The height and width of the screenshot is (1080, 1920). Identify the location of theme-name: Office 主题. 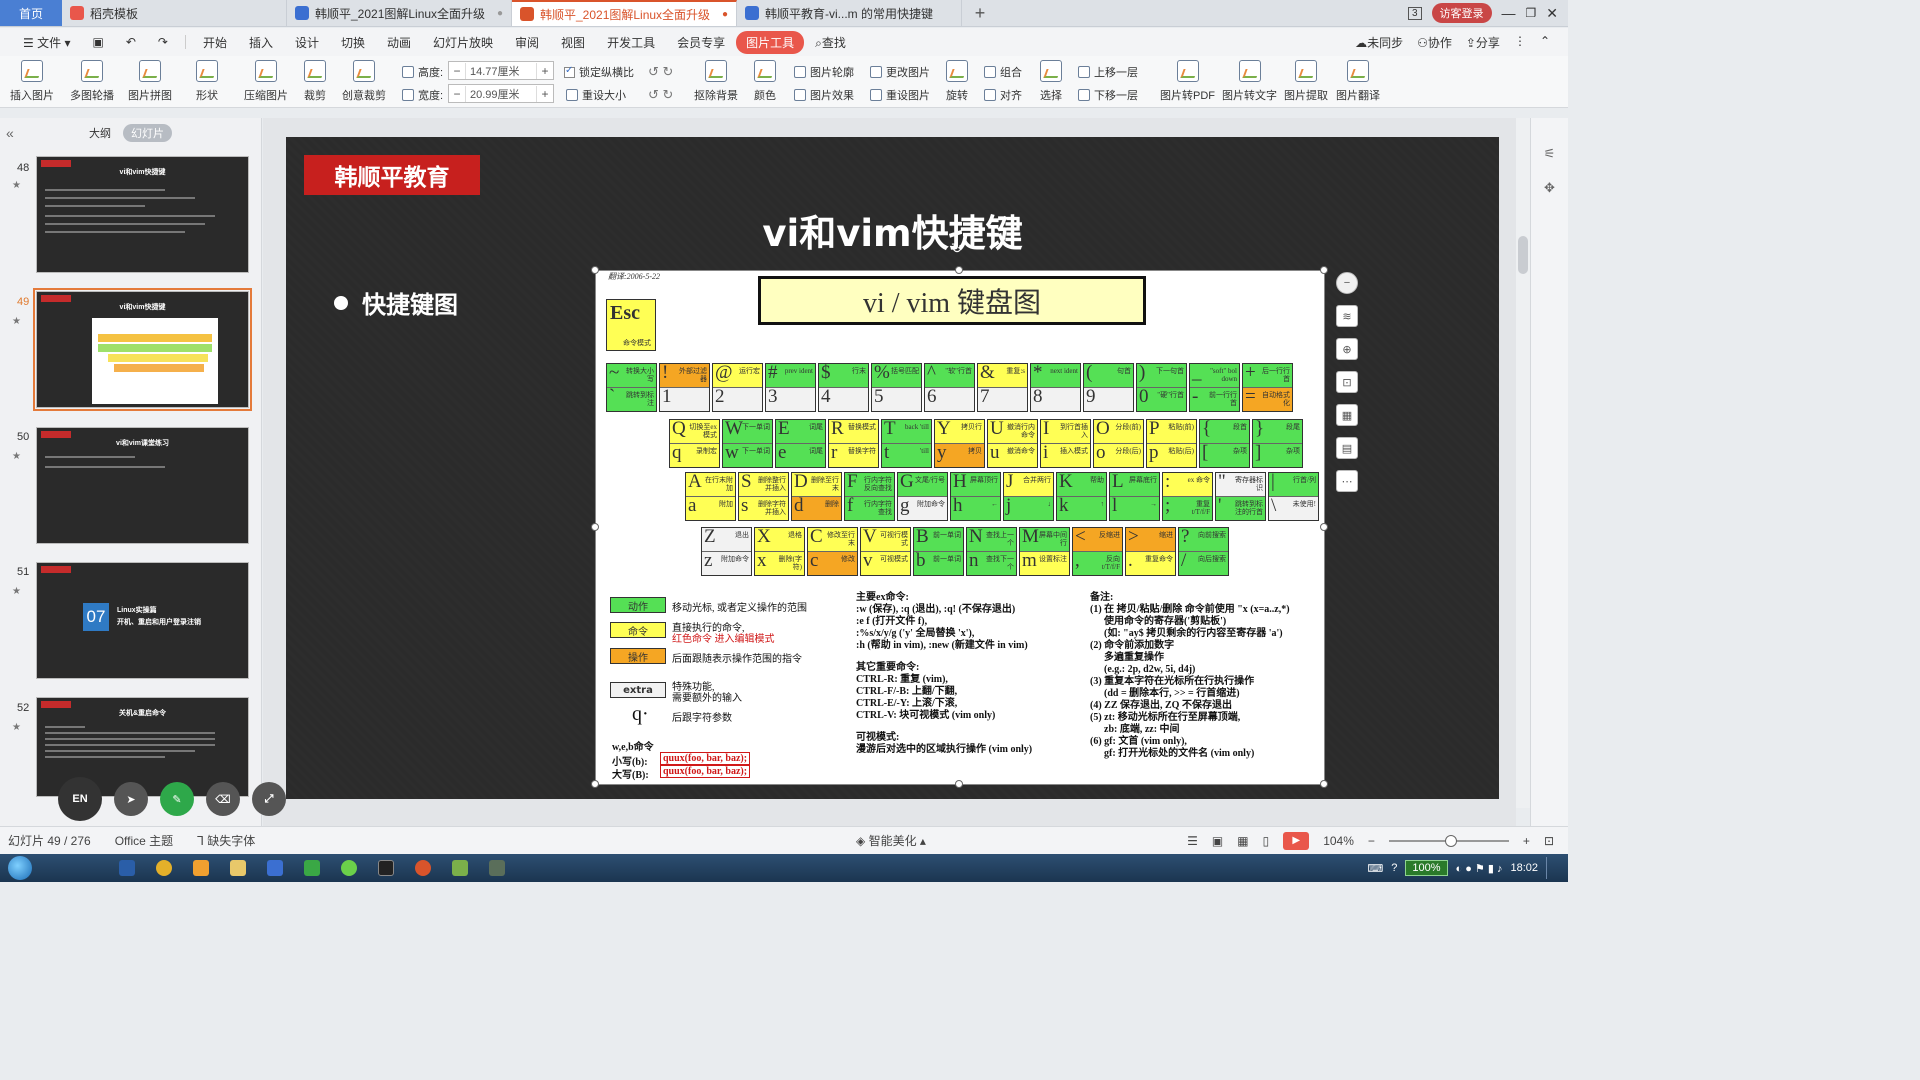
(144, 840).